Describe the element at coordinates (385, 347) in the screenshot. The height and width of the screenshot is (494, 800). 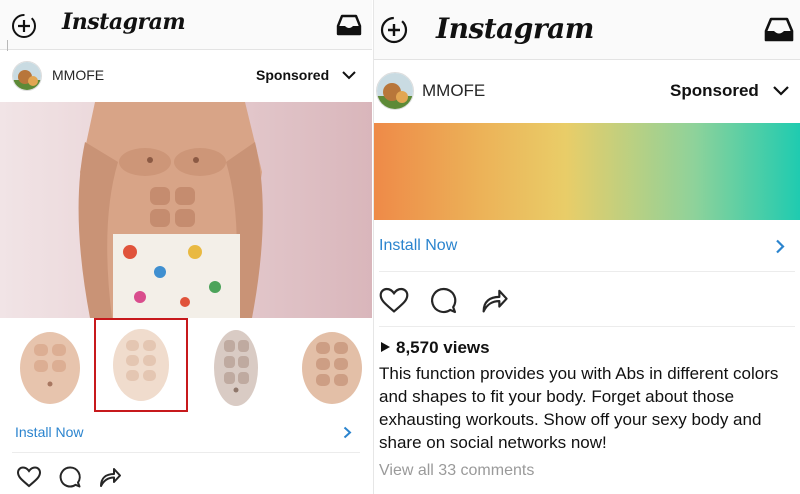
I see `play-icon` at that location.